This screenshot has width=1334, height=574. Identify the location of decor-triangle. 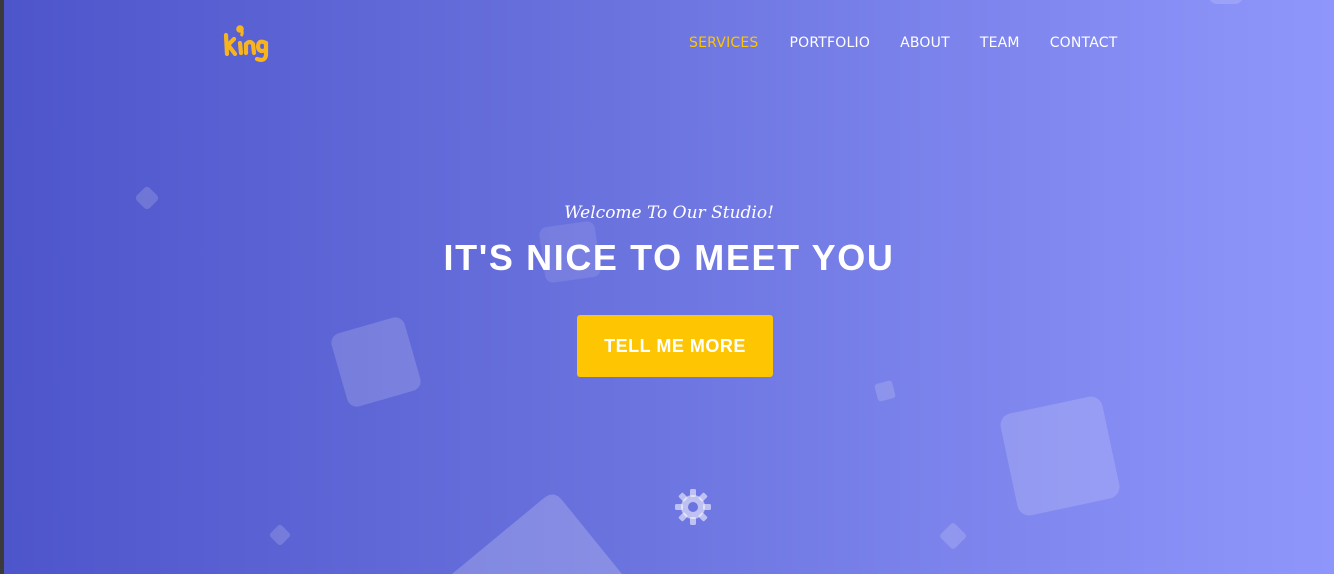
(537, 534).